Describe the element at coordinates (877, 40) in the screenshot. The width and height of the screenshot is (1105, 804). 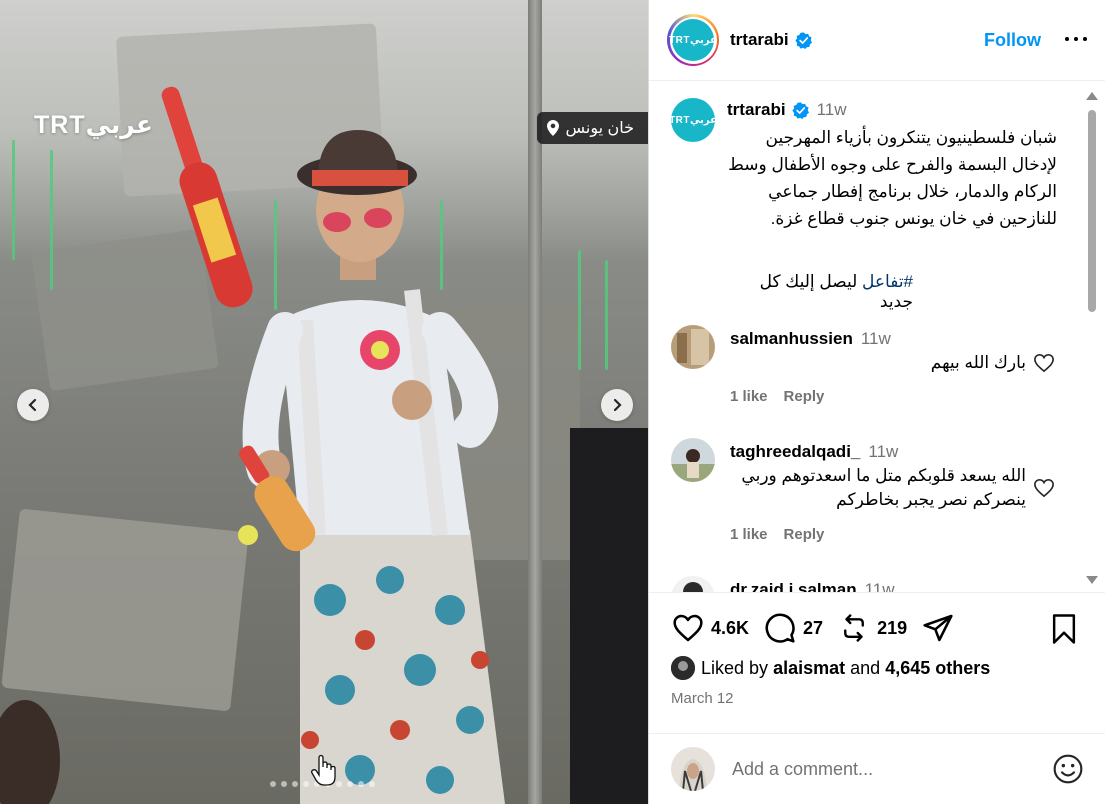
I see `post-header: TRTعربي trtarabi Follow` at that location.